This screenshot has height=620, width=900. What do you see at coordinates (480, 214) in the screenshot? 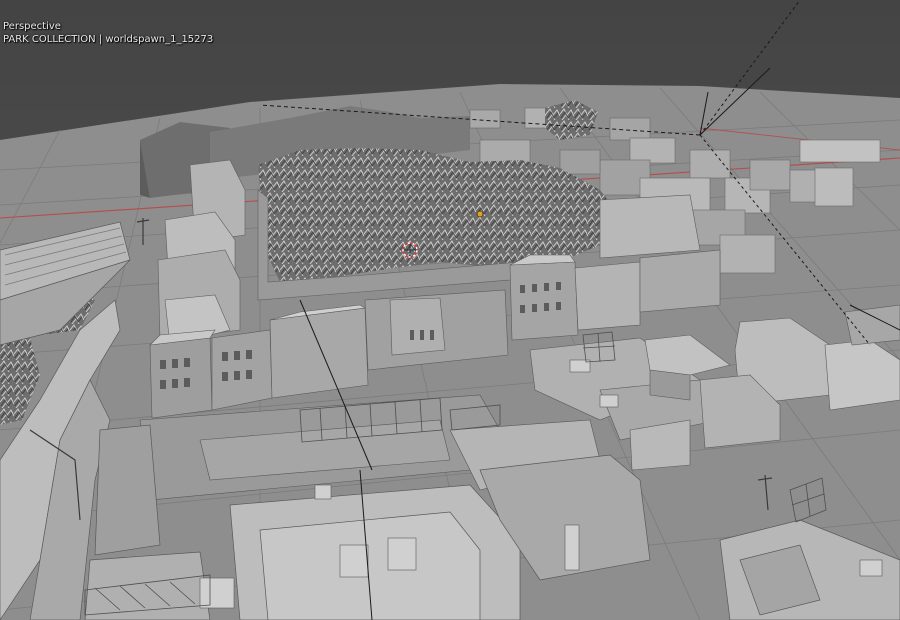
I see `object-origin` at bounding box center [480, 214].